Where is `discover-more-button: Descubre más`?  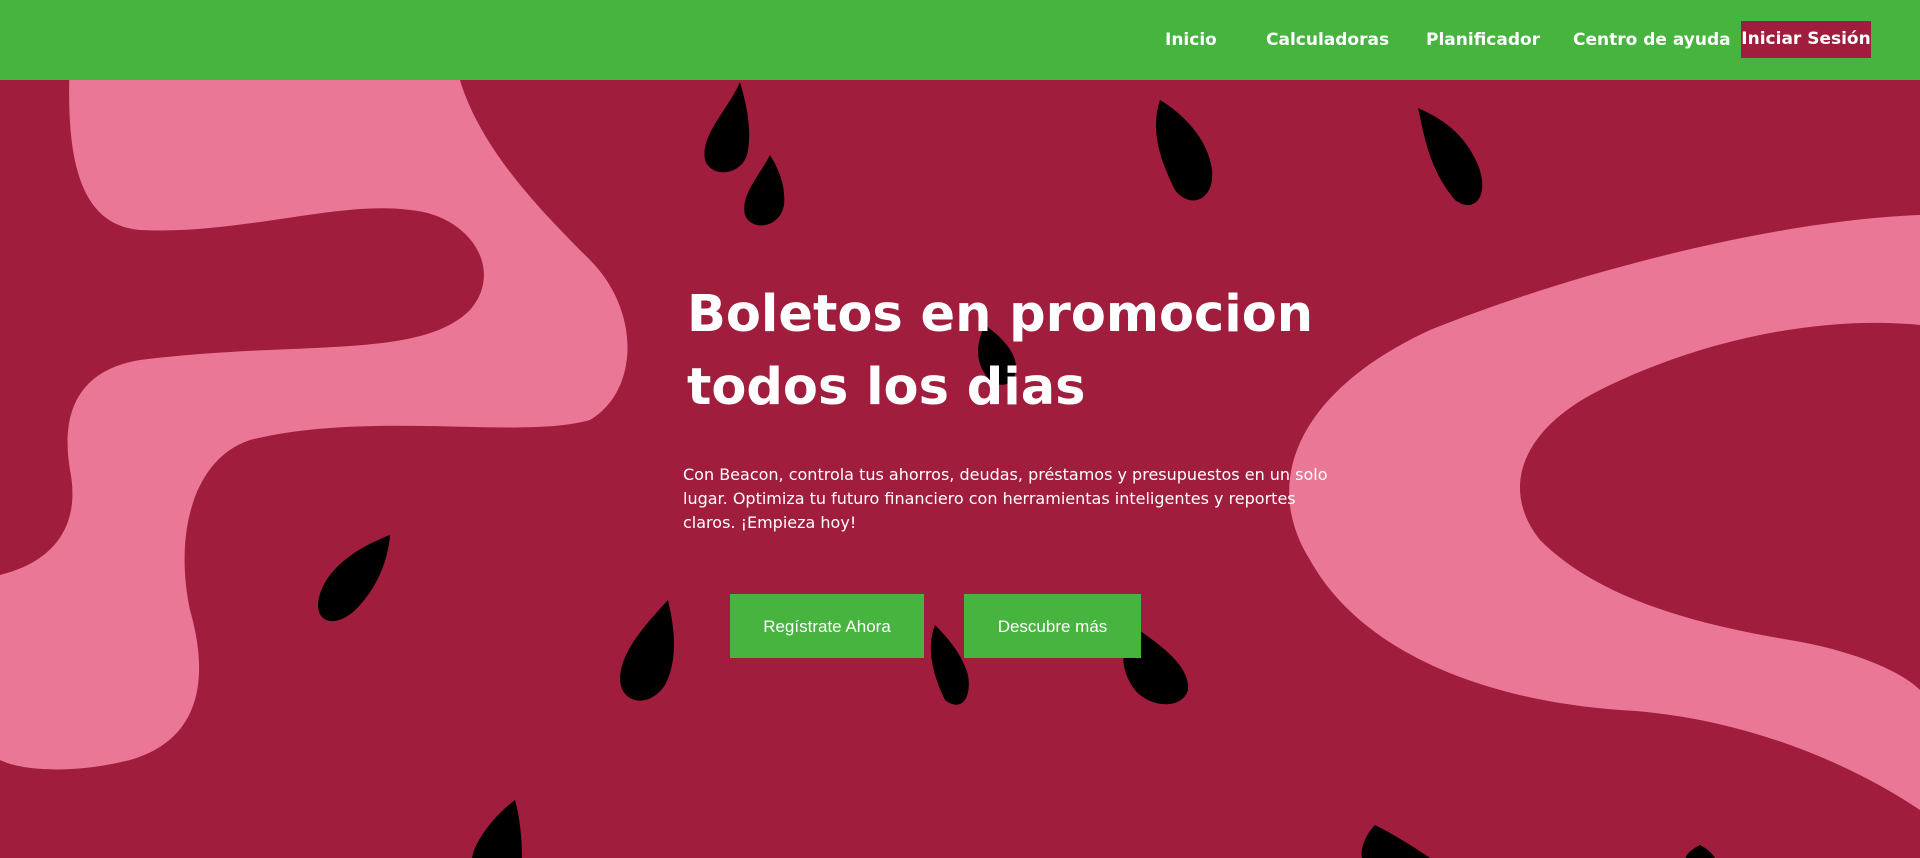 discover-more-button: Descubre más is located at coordinates (1052, 626).